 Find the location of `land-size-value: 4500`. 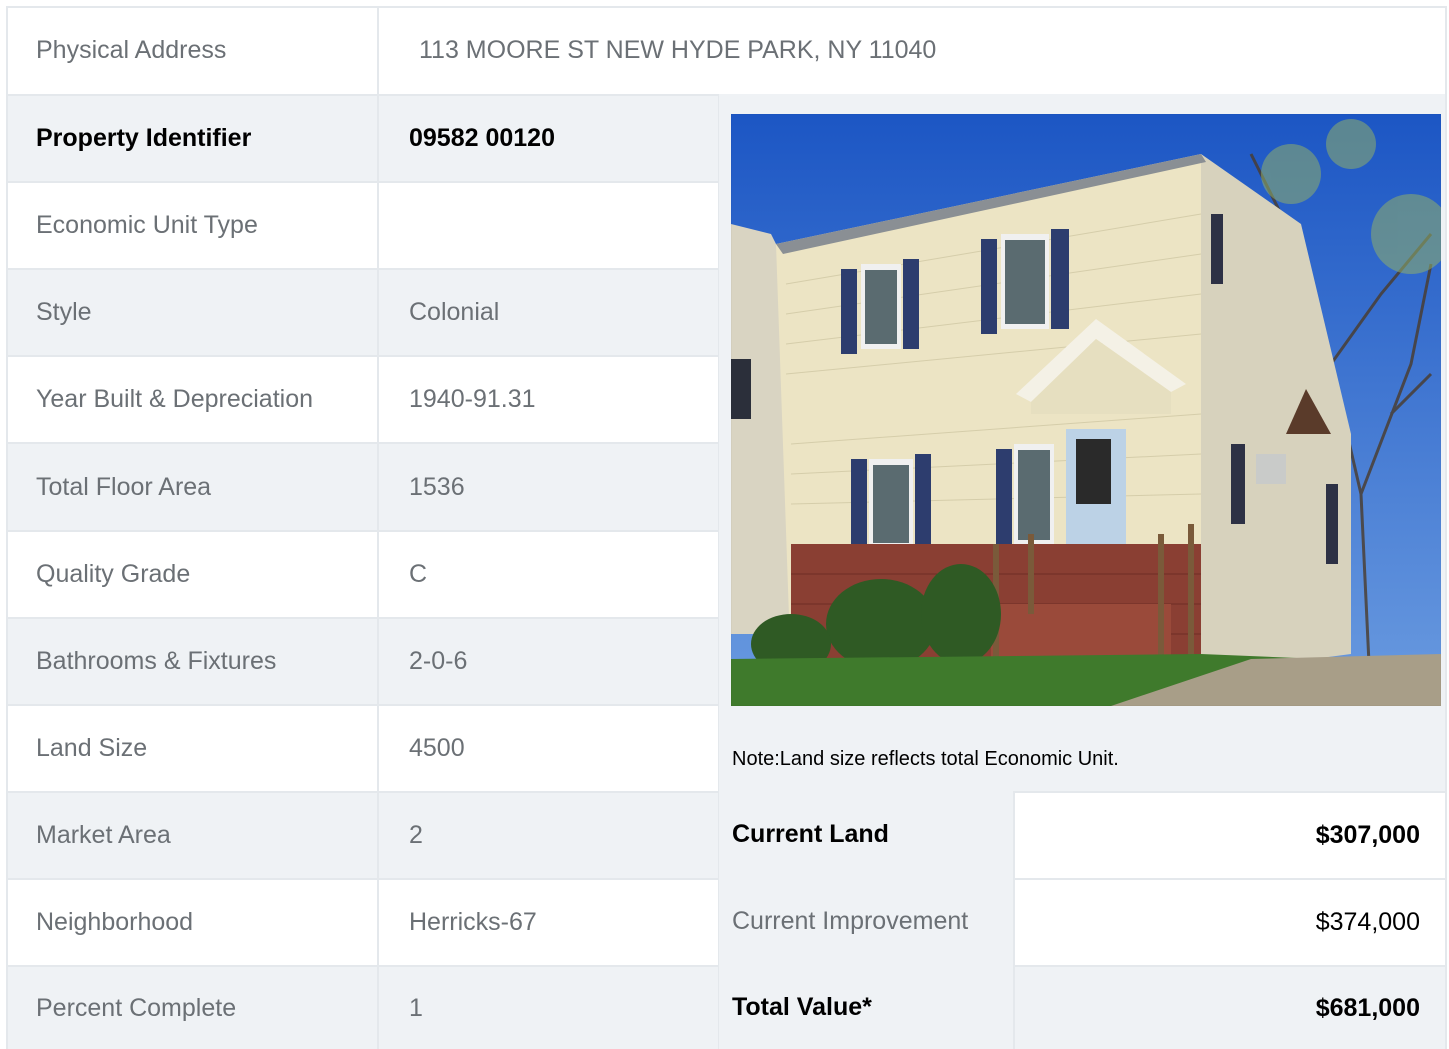

land-size-value: 4500 is located at coordinates (549, 747).